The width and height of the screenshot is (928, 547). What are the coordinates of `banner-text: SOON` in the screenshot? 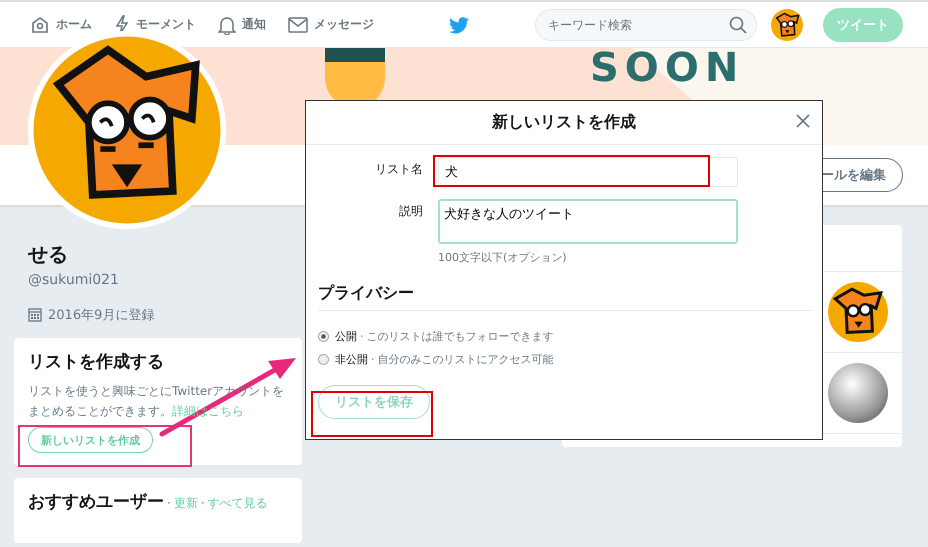 It's located at (667, 68).